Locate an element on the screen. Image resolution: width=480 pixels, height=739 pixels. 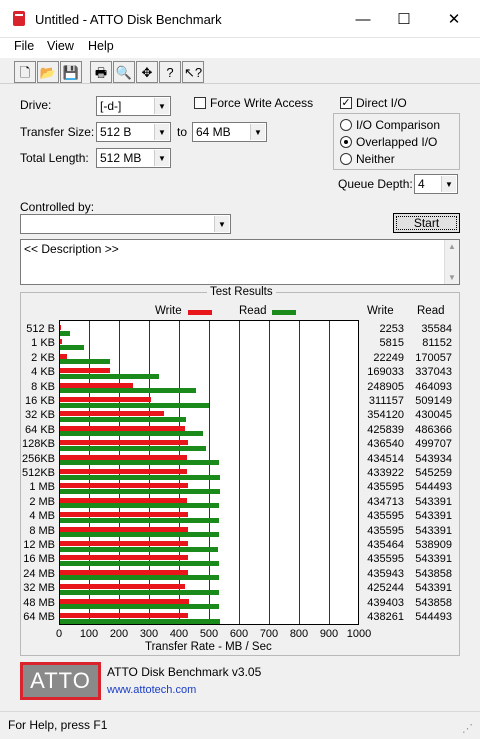
start-button: Start is located at coordinates (426, 223).